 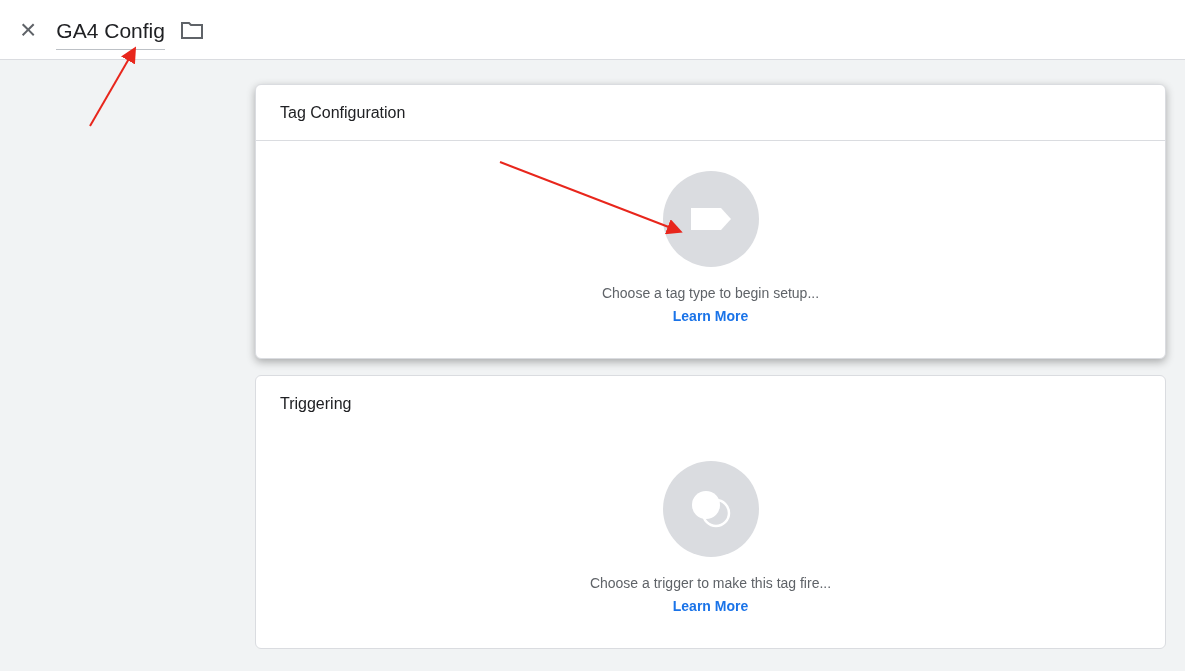 What do you see at coordinates (28, 29) in the screenshot?
I see `close-button: ×` at bounding box center [28, 29].